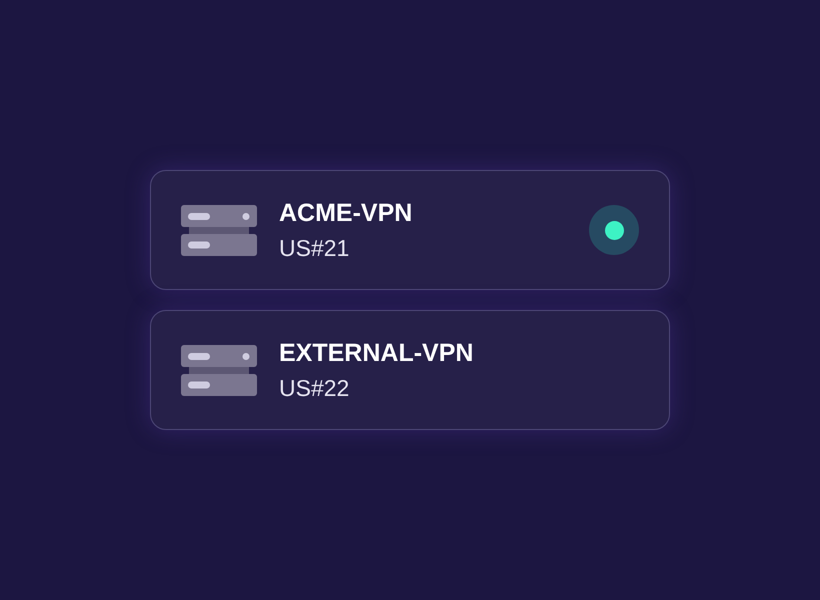  Describe the element at coordinates (314, 388) in the screenshot. I see `server-location: US#22` at that location.